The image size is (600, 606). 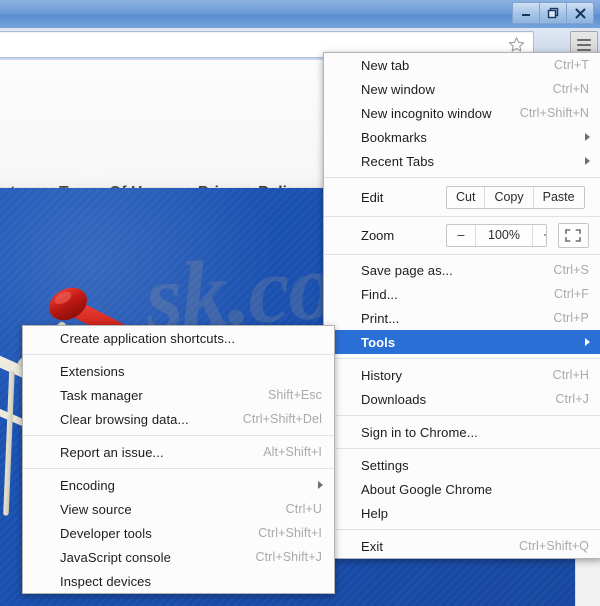 I want to click on fullscreen-button, so click(x=573, y=235).